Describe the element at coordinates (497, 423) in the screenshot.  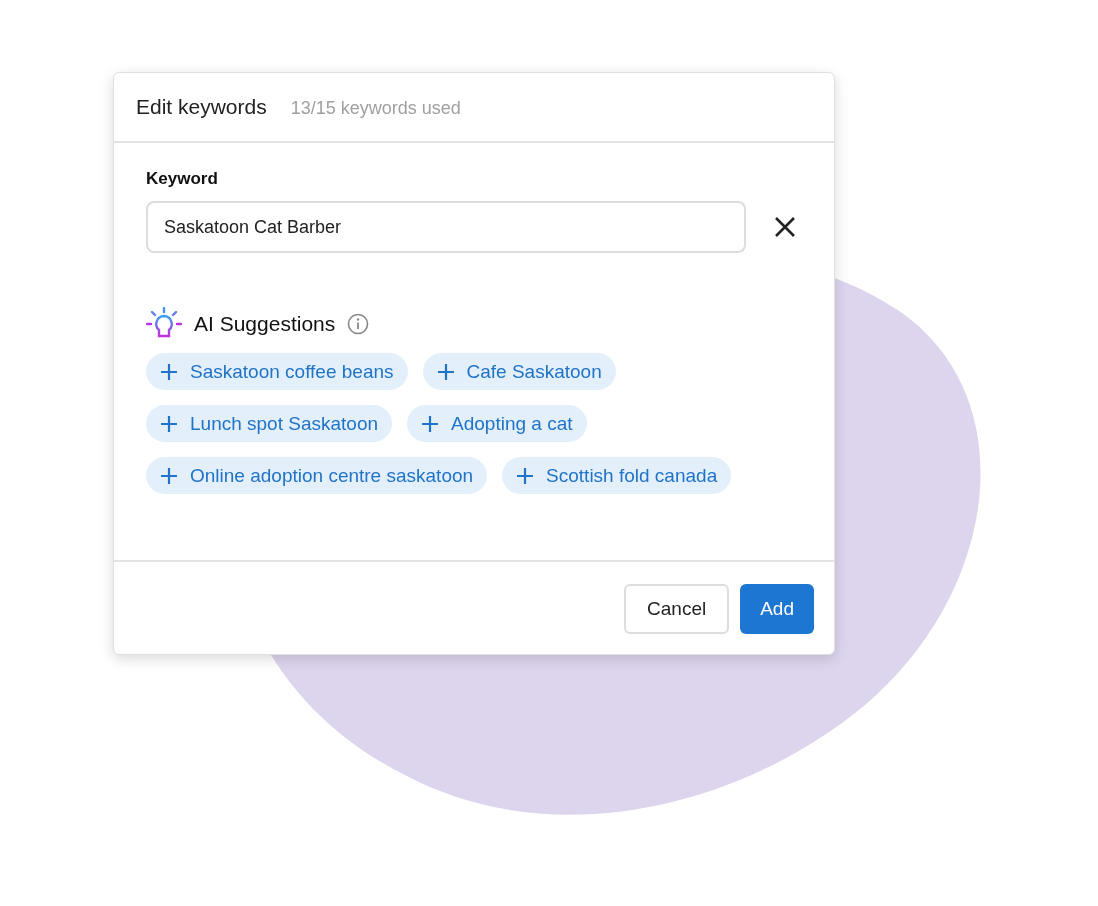
I see `suggestion-chip: Adopting a cat` at that location.